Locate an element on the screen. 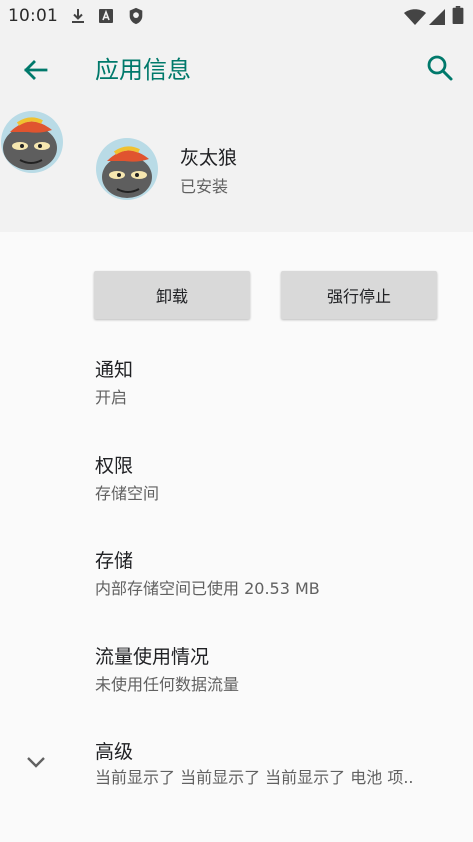 The width and height of the screenshot is (473, 842). battery-icon is located at coordinates (458, 15).